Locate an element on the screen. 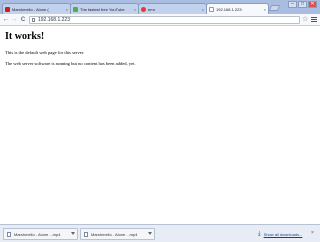  close-downloads-bar-icon: × is located at coordinates (312, 233).